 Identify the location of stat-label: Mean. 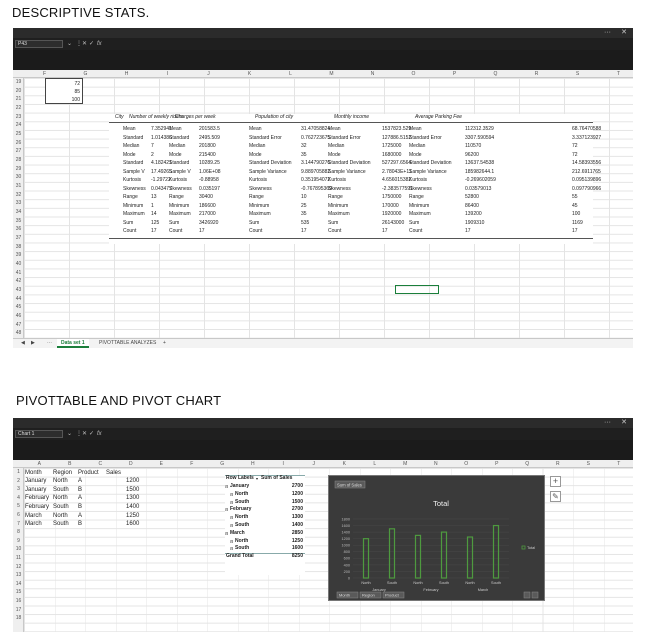
(175, 129).